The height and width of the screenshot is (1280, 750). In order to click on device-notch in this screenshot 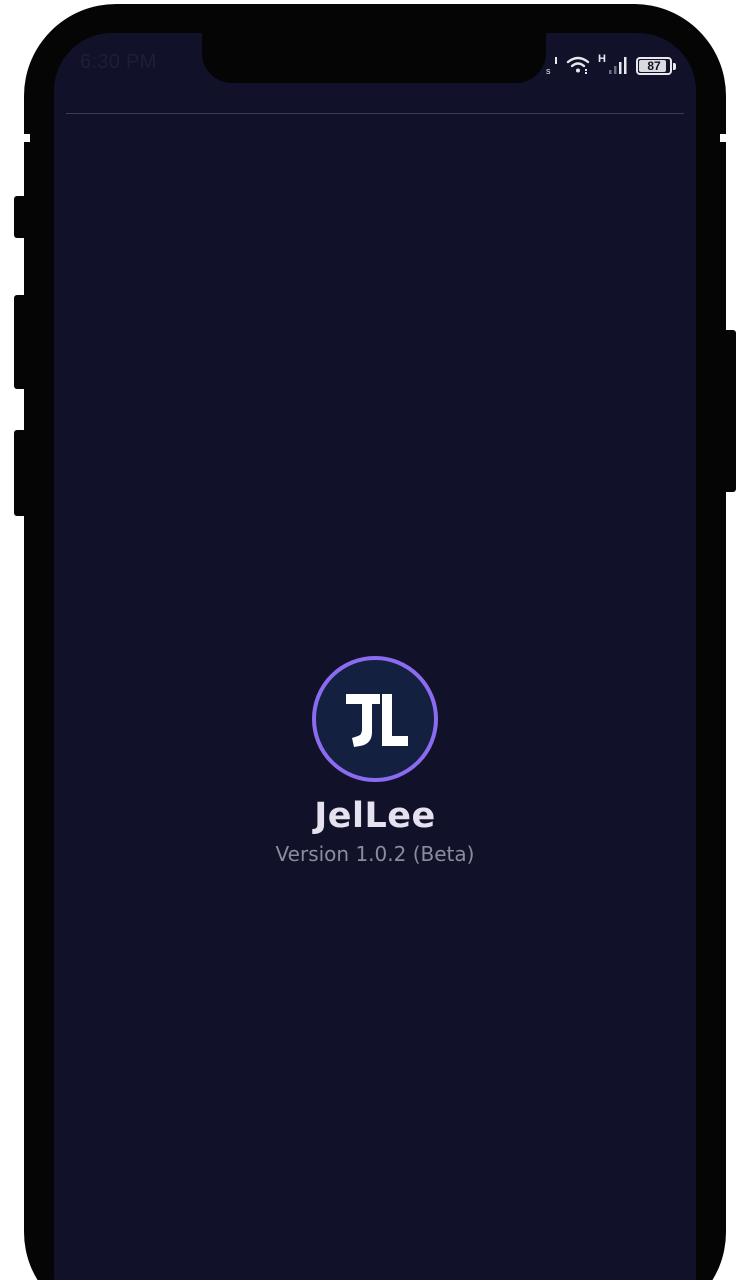, I will do `click(374, 58)`.